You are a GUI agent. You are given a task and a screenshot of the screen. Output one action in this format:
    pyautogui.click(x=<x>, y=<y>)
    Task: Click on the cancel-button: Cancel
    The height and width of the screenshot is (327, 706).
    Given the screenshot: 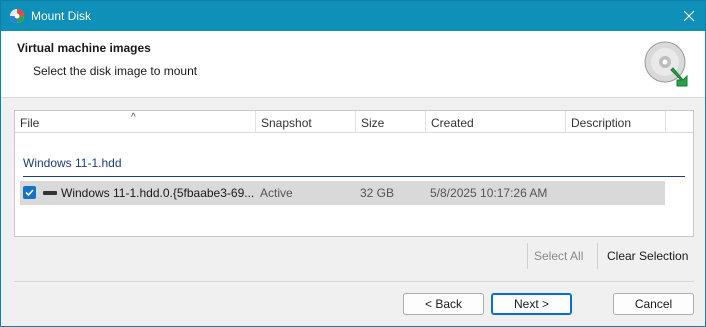 What is the action you would take?
    pyautogui.click(x=653, y=304)
    